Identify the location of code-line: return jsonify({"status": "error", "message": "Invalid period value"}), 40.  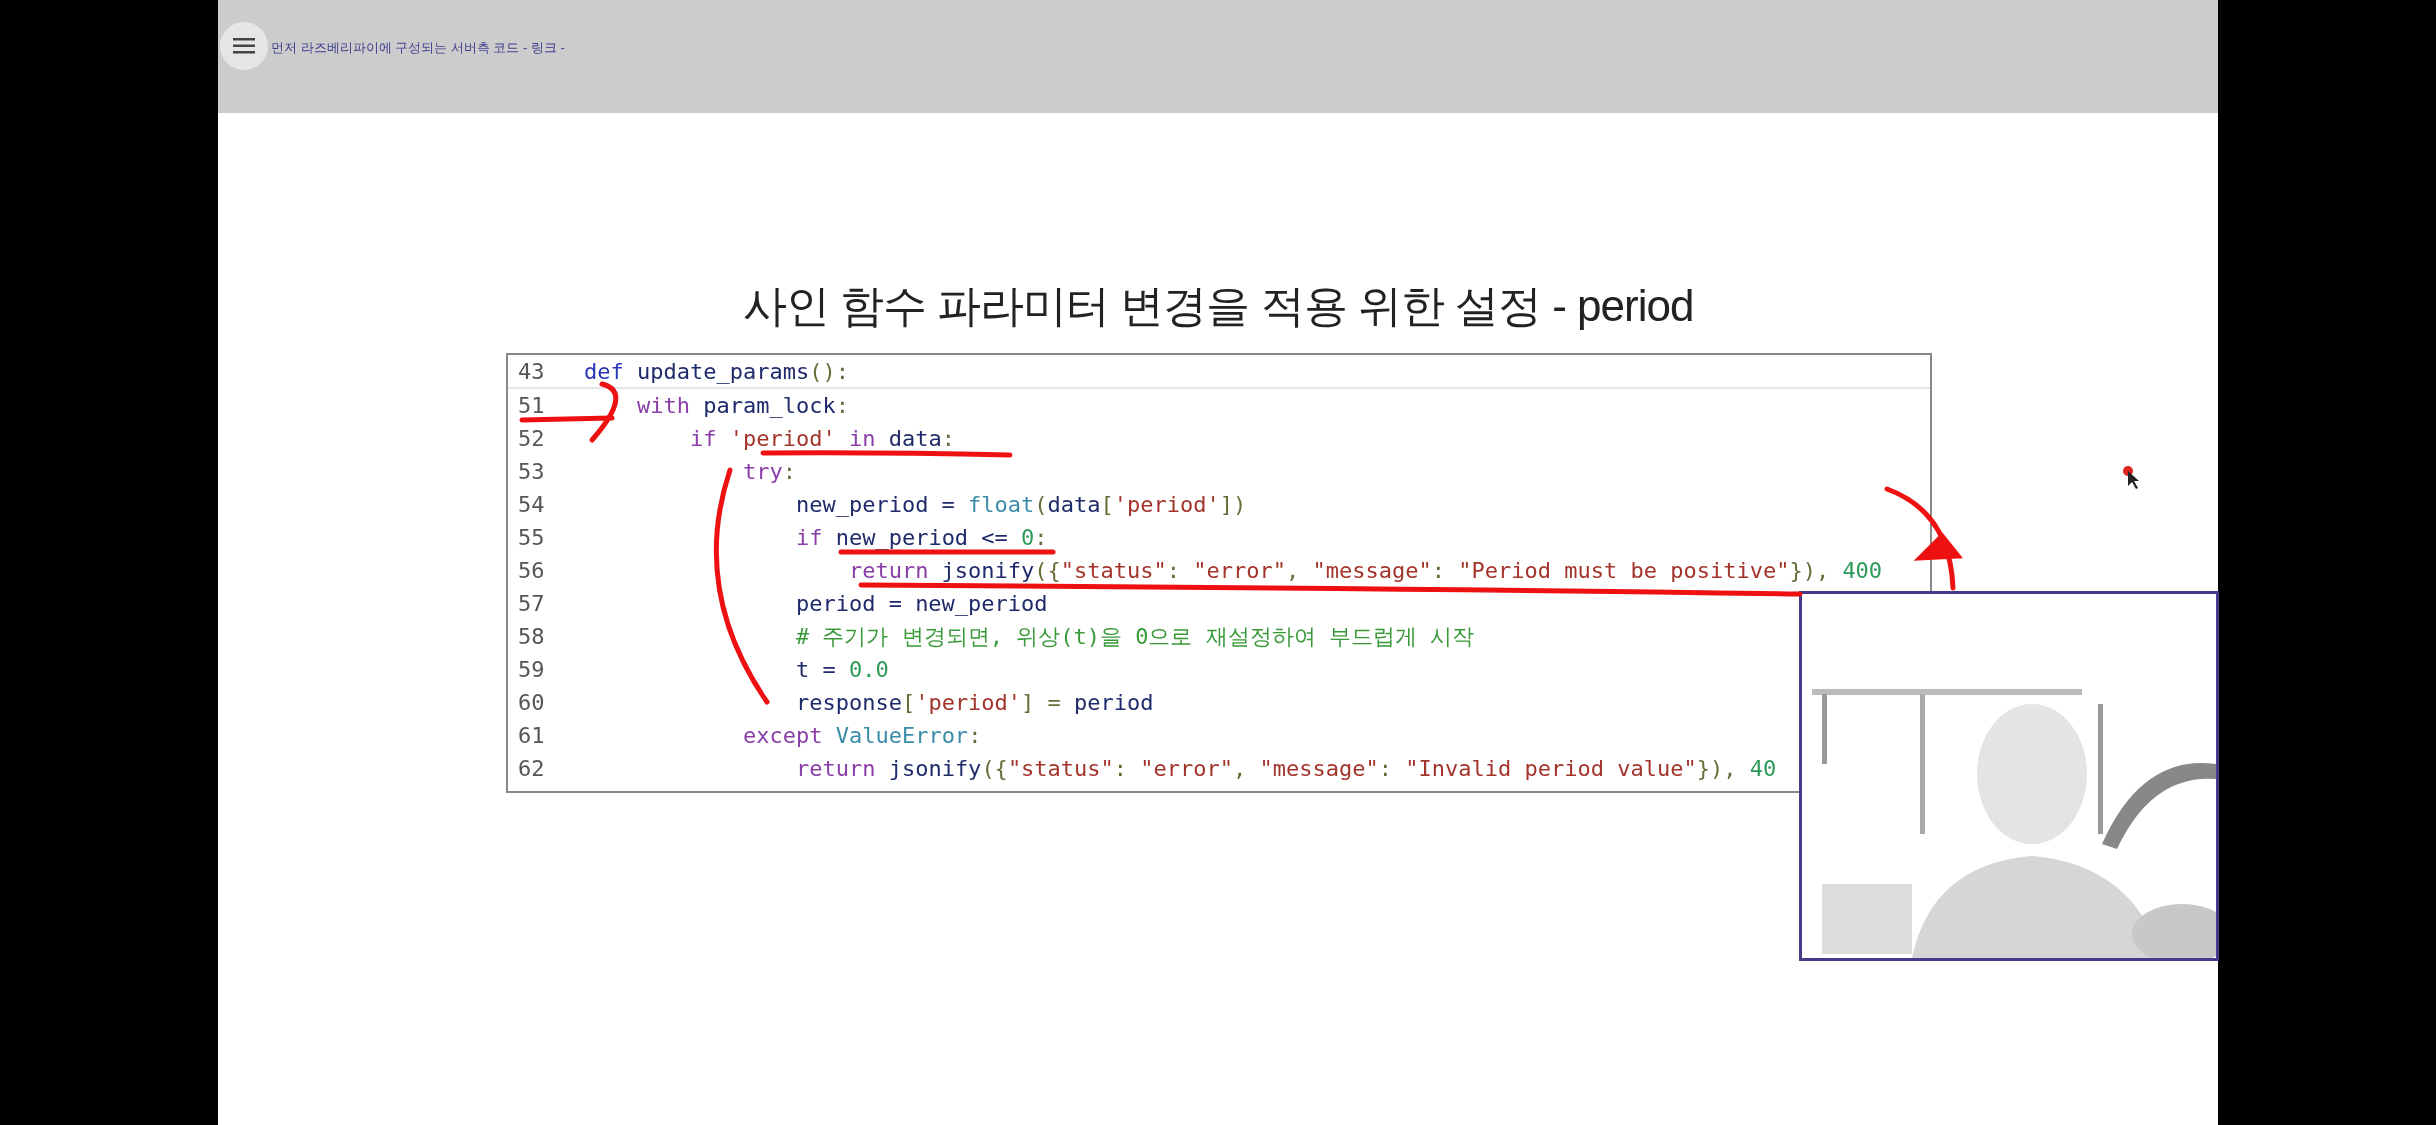
(1285, 769).